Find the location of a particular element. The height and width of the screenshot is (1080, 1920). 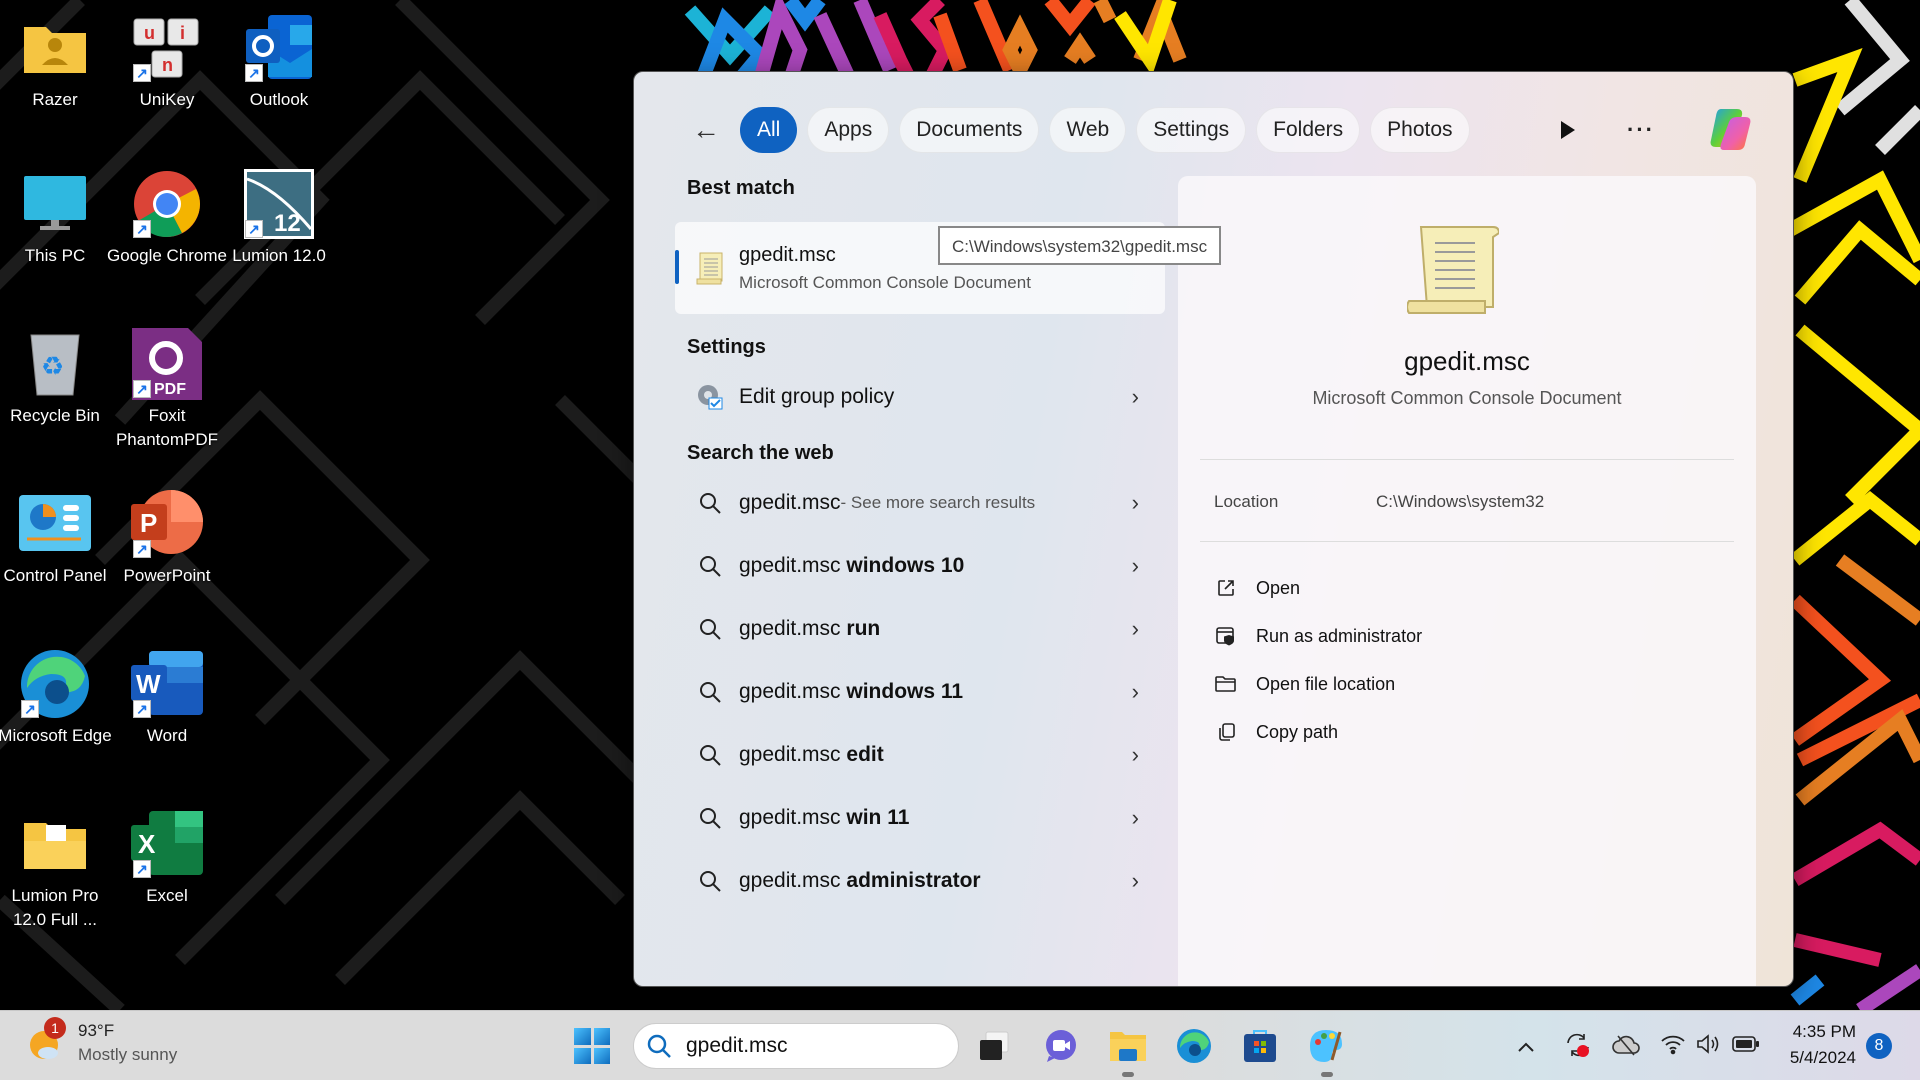

web-result-item: gpedit.msc windows 10 › is located at coordinates (920, 565).